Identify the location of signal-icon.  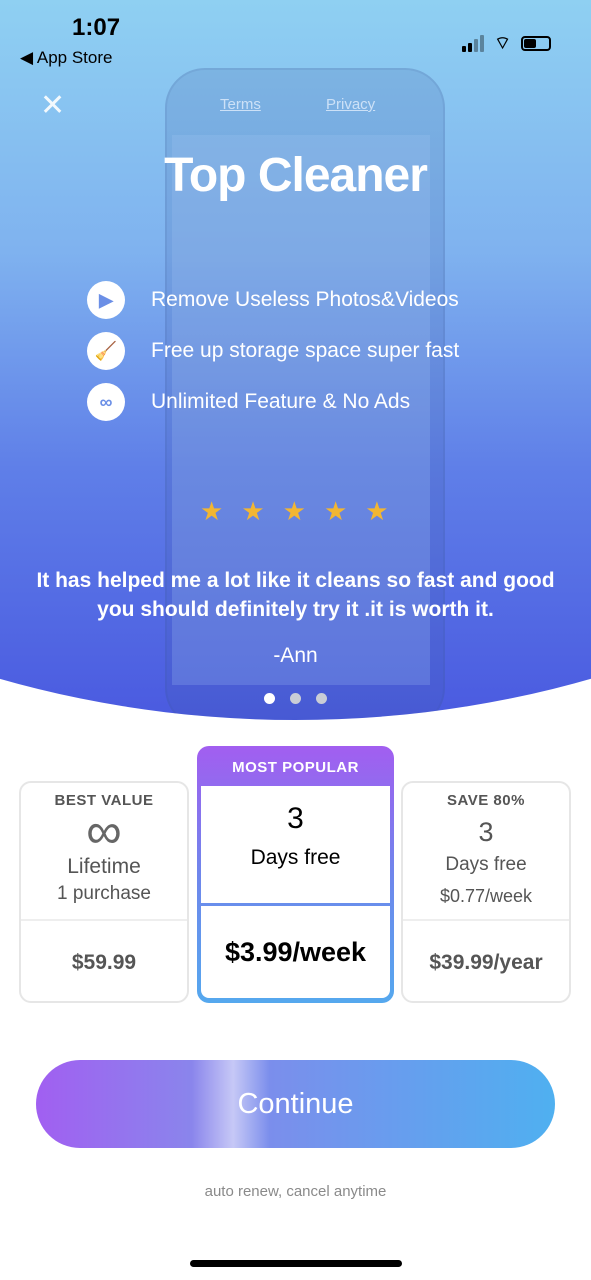
(473, 43).